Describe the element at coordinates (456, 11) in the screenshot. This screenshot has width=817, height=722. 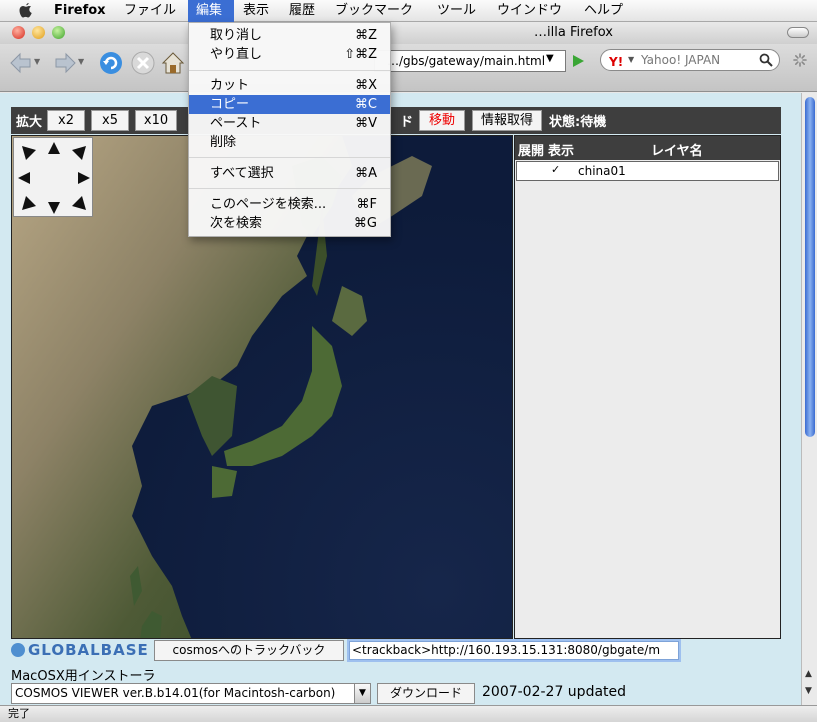
I see `menu-tools: ツール` at that location.